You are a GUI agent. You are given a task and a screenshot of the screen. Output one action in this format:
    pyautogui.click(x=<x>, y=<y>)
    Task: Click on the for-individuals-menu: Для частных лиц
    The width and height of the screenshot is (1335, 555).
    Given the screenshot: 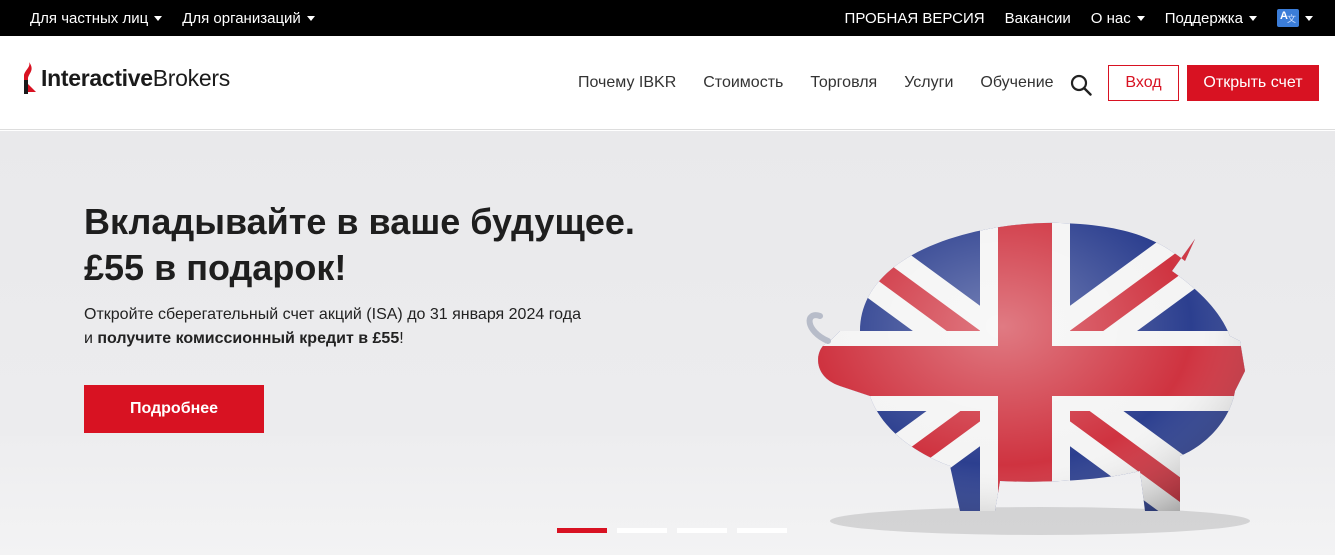 What is the action you would take?
    pyautogui.click(x=96, y=18)
    